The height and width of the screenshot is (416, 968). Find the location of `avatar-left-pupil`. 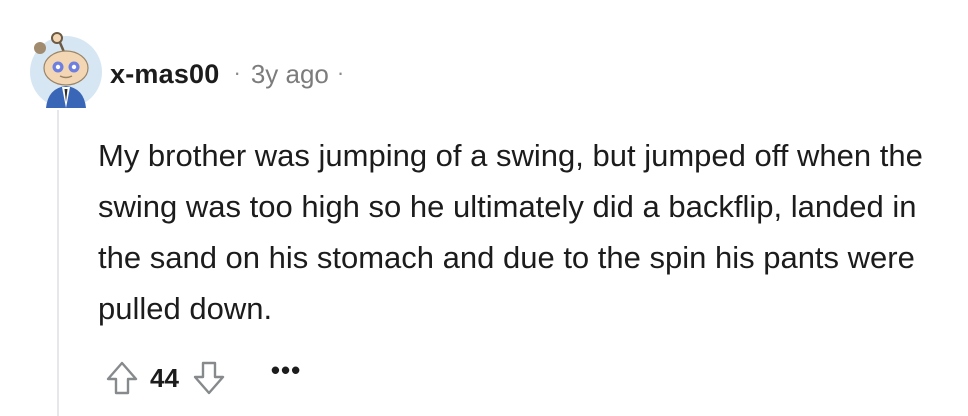

avatar-left-pupil is located at coordinates (58, 67).